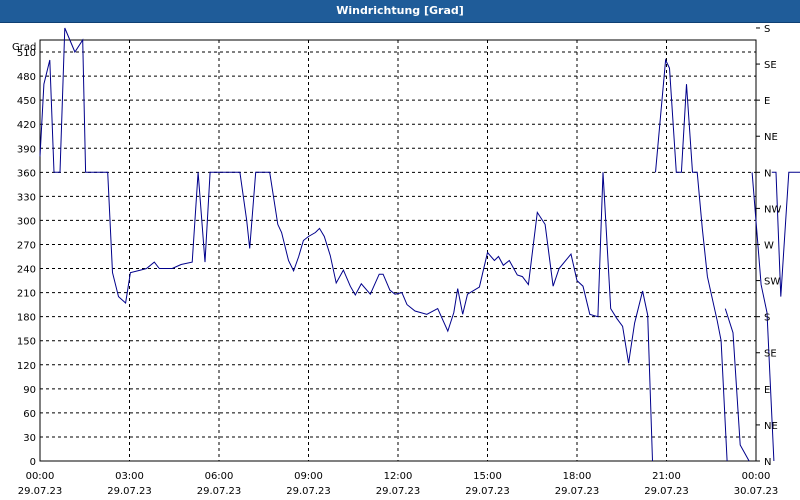 The image size is (800, 500). I want to click on y-tick-label: 270, so click(26, 245).